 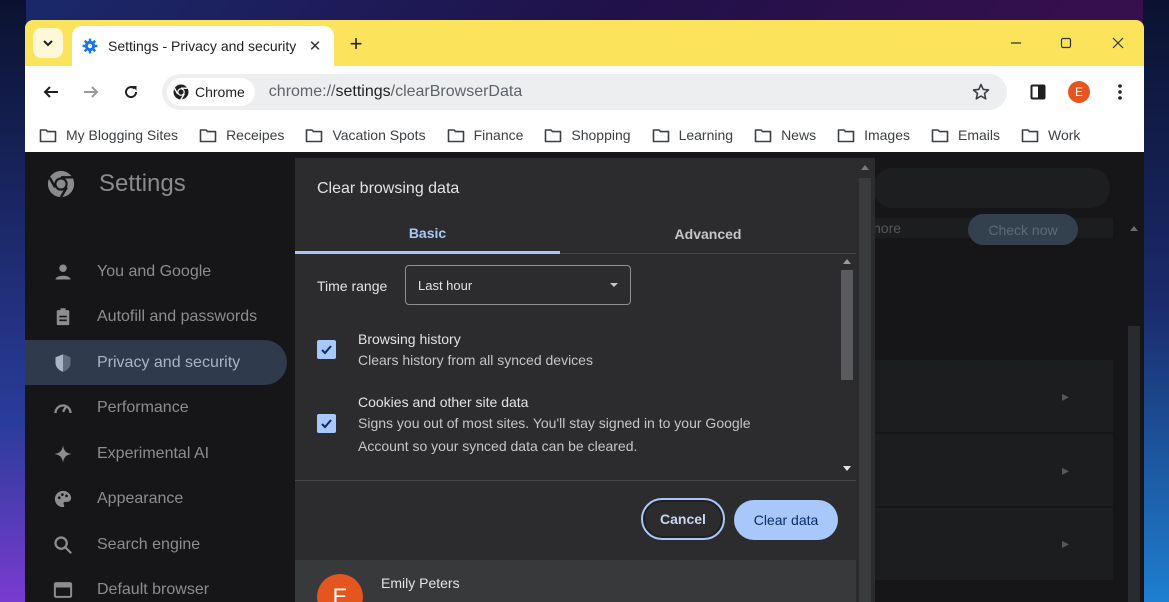 What do you see at coordinates (255, 135) in the screenshot?
I see `bookmark-label: Receipes` at bounding box center [255, 135].